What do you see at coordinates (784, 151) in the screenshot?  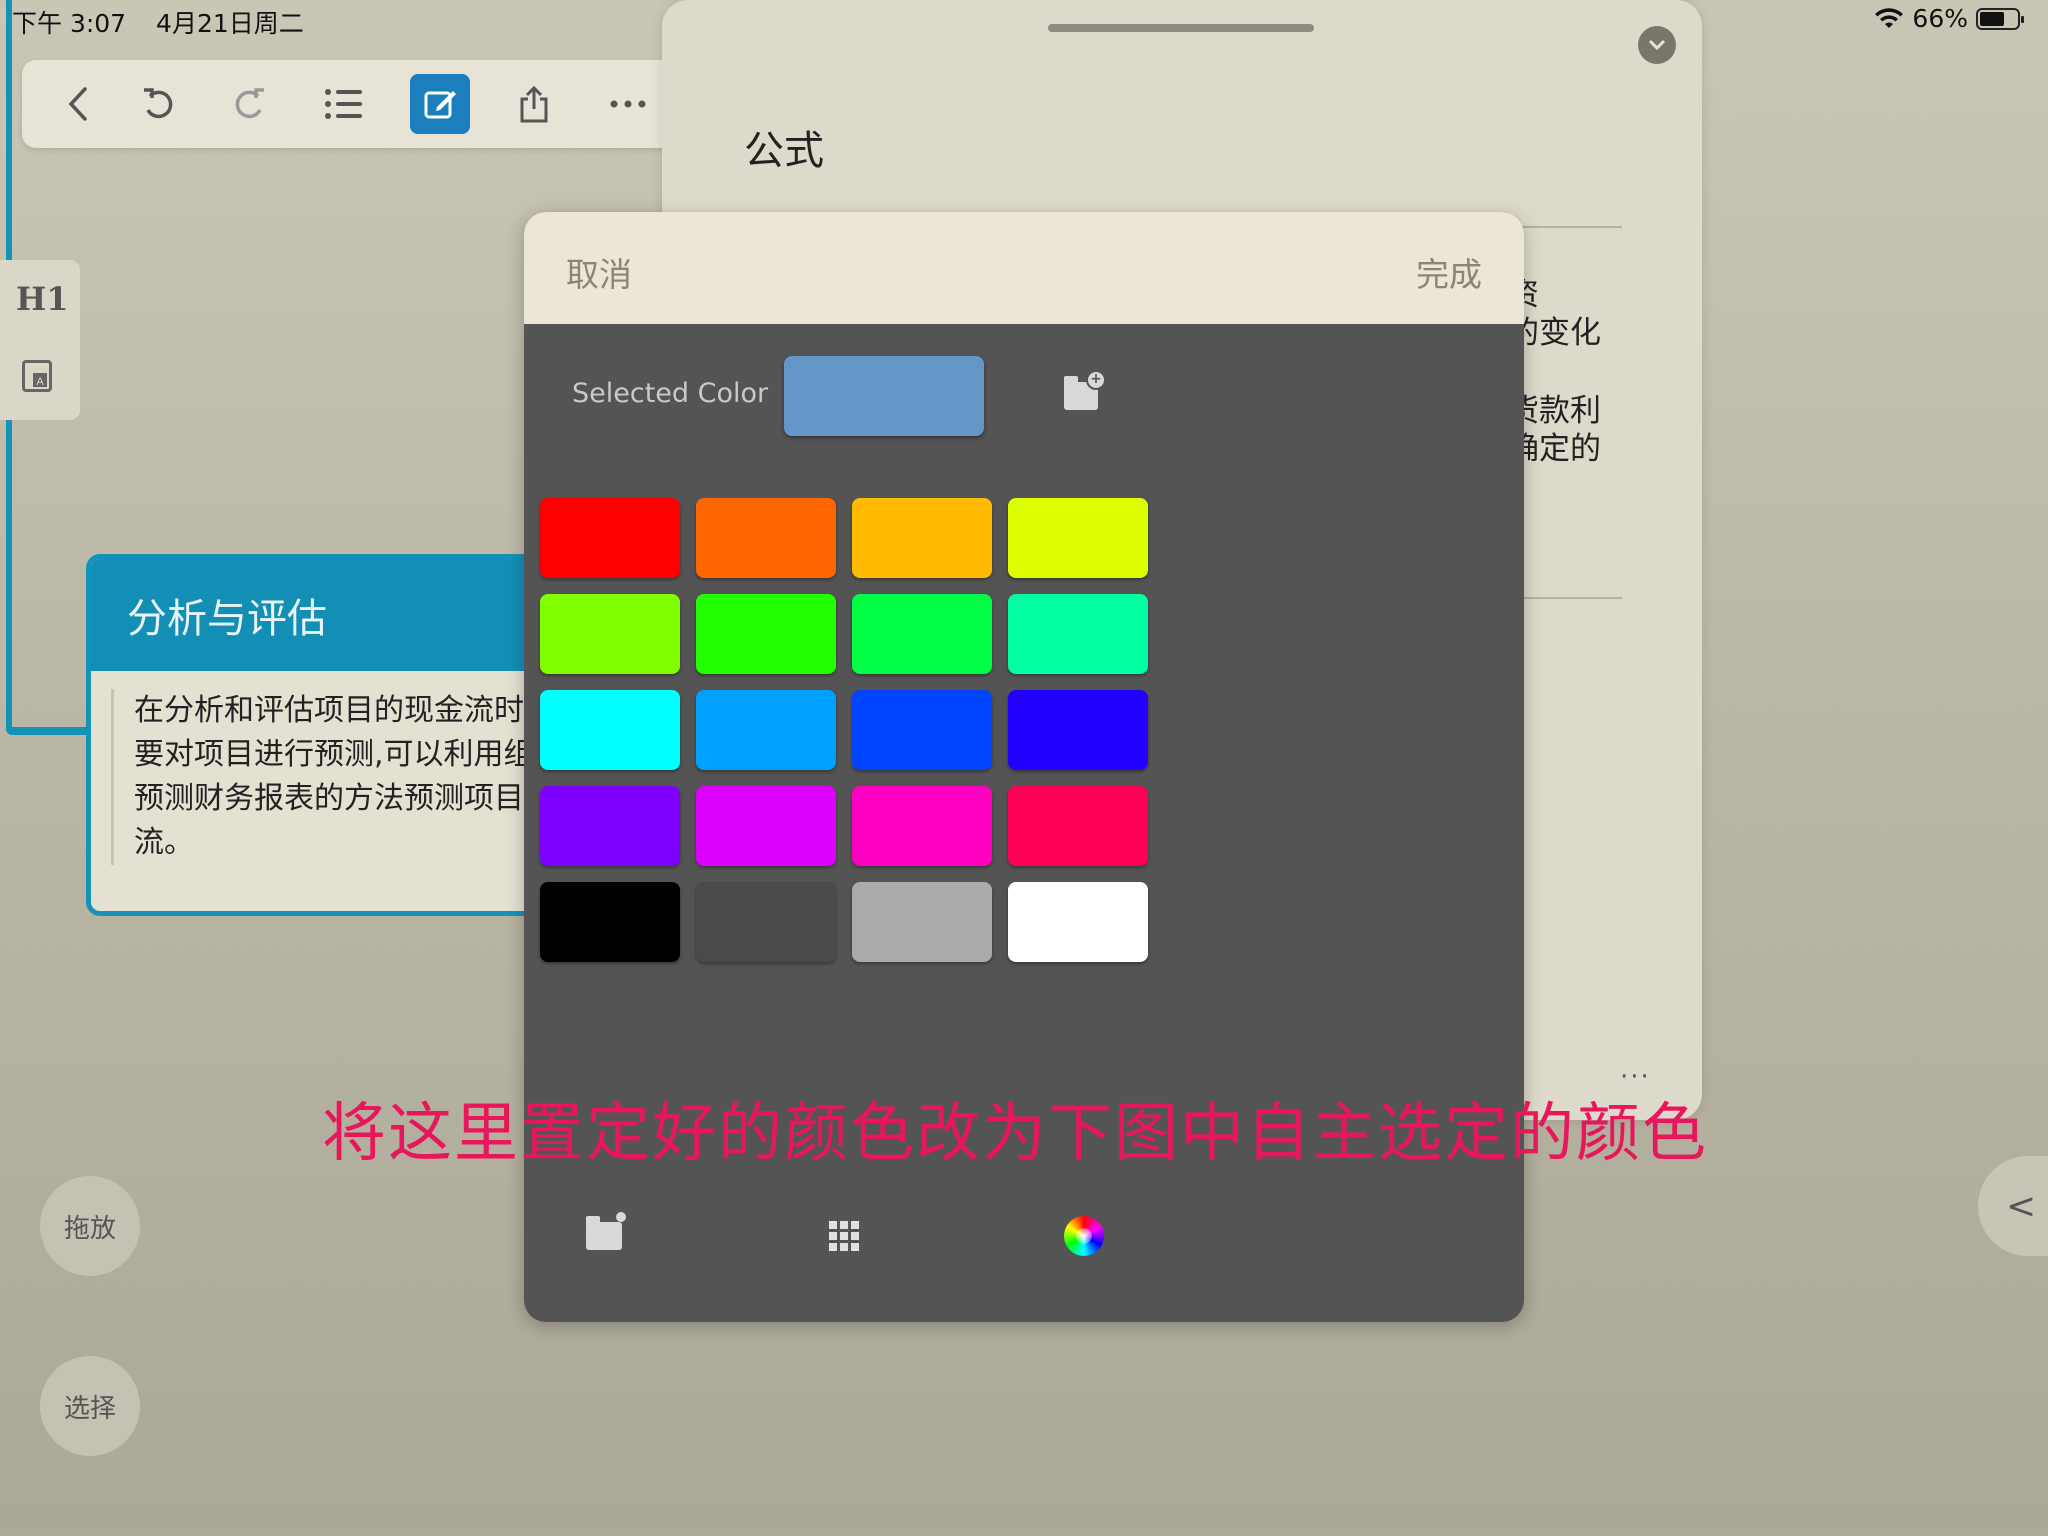 I see `document-title: 公式` at bounding box center [784, 151].